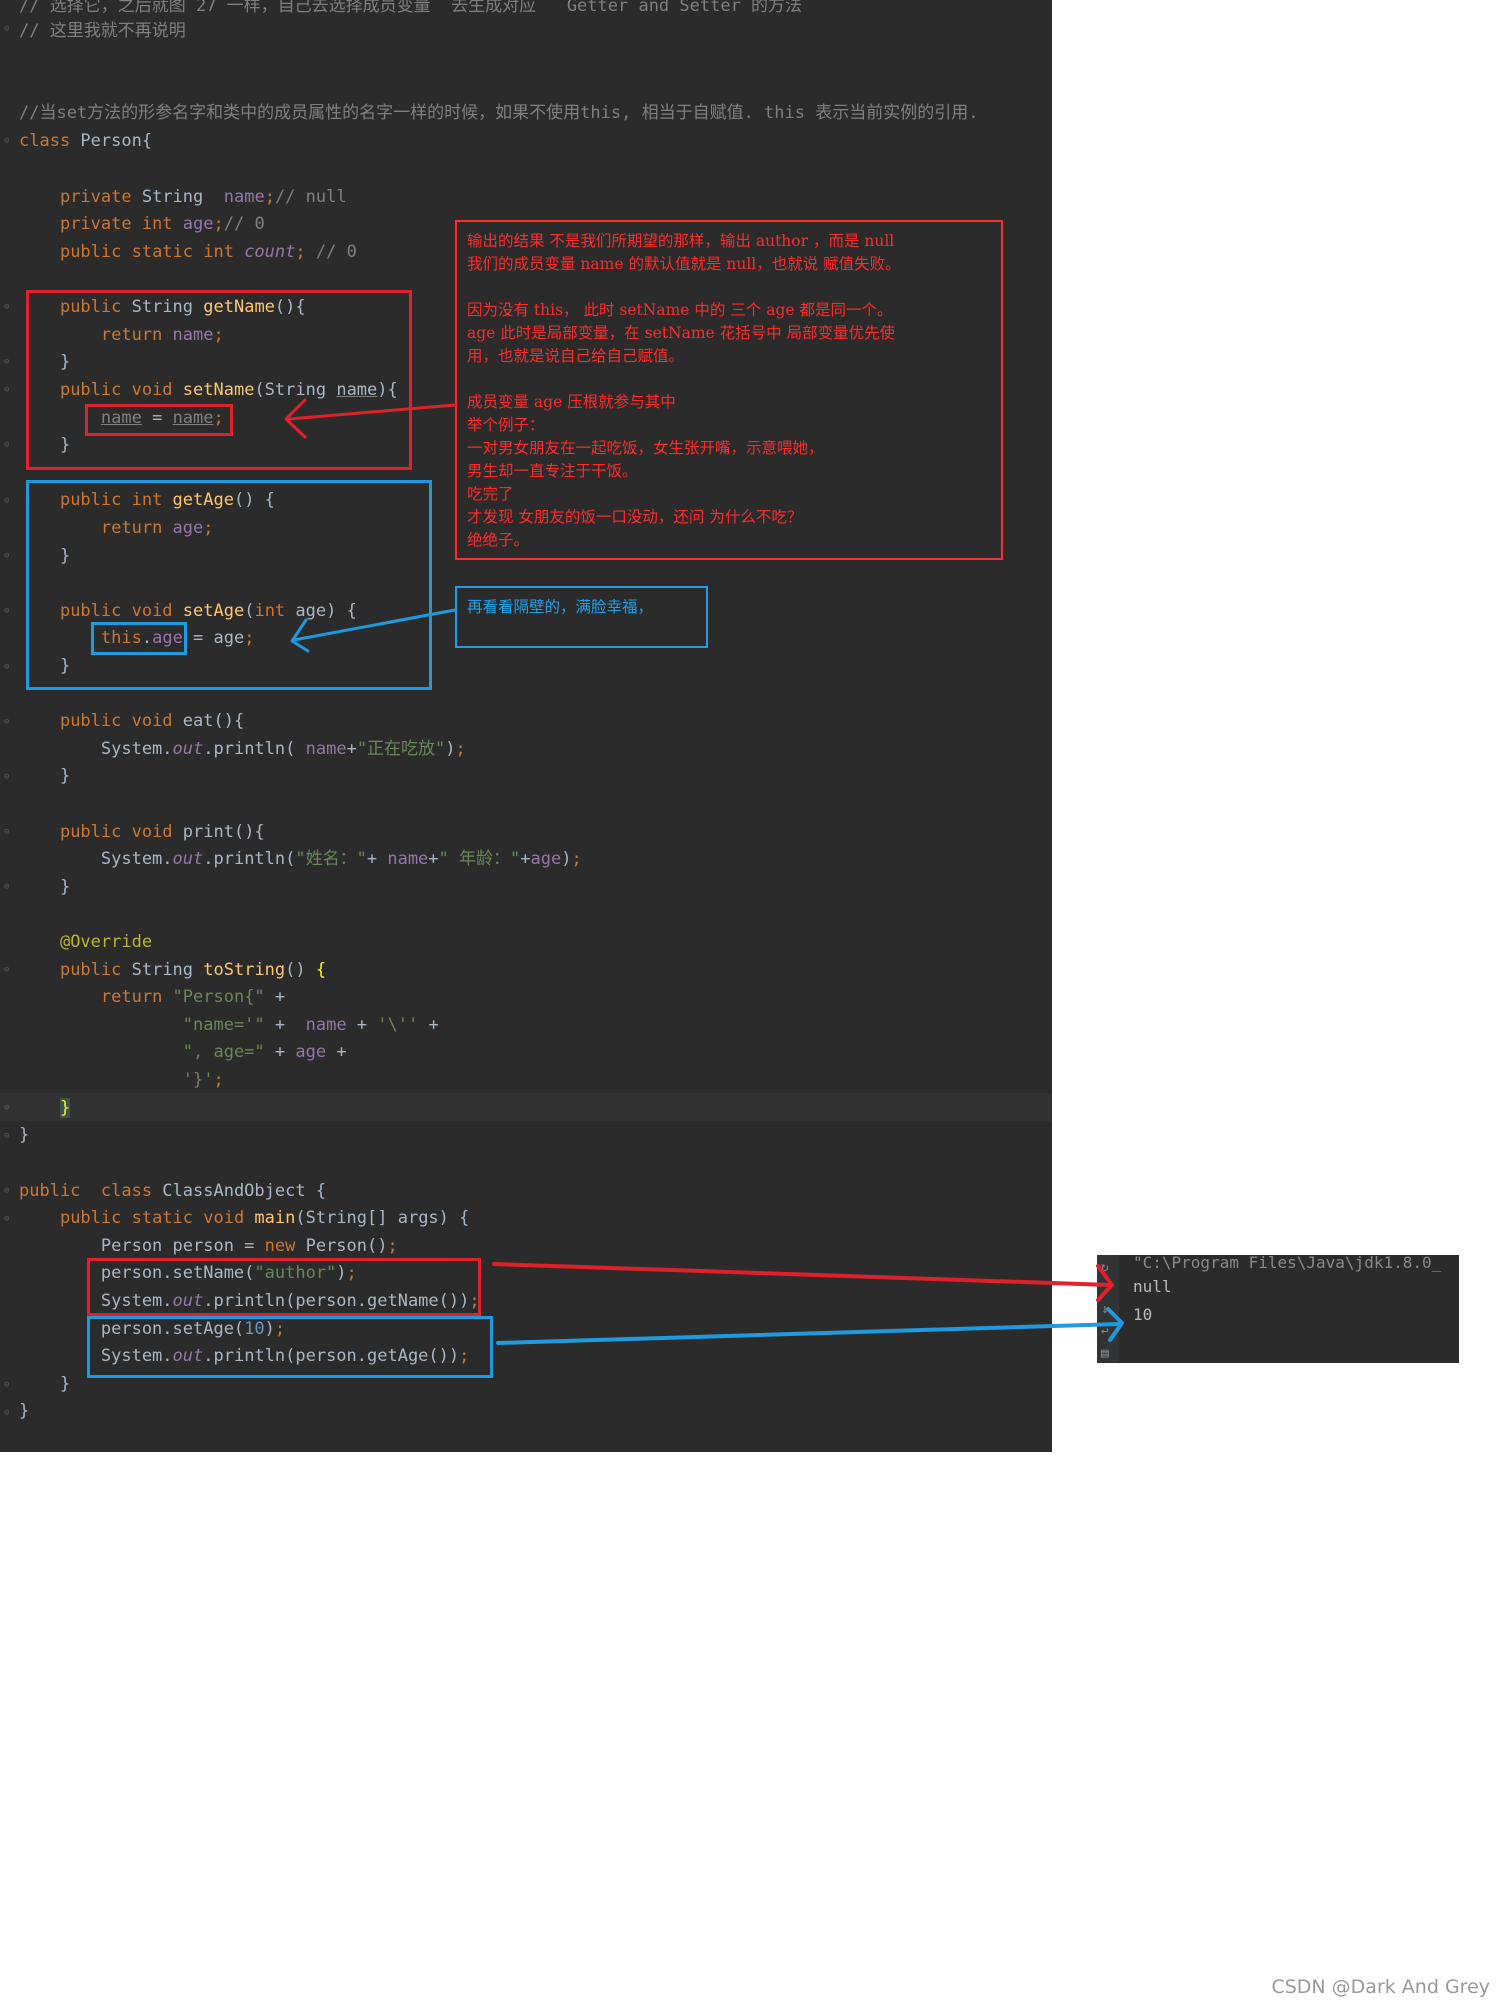  Describe the element at coordinates (193, 997) in the screenshot. I see `method-line: return "Person{" +` at that location.